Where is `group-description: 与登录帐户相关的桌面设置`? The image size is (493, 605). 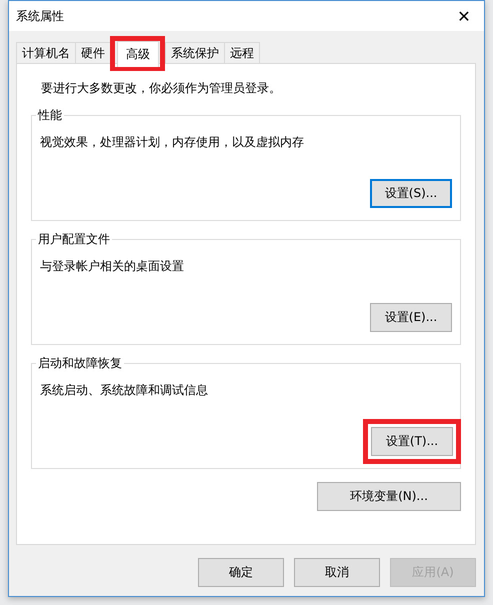 group-description: 与登录帐户相关的桌面设置 is located at coordinates (112, 266).